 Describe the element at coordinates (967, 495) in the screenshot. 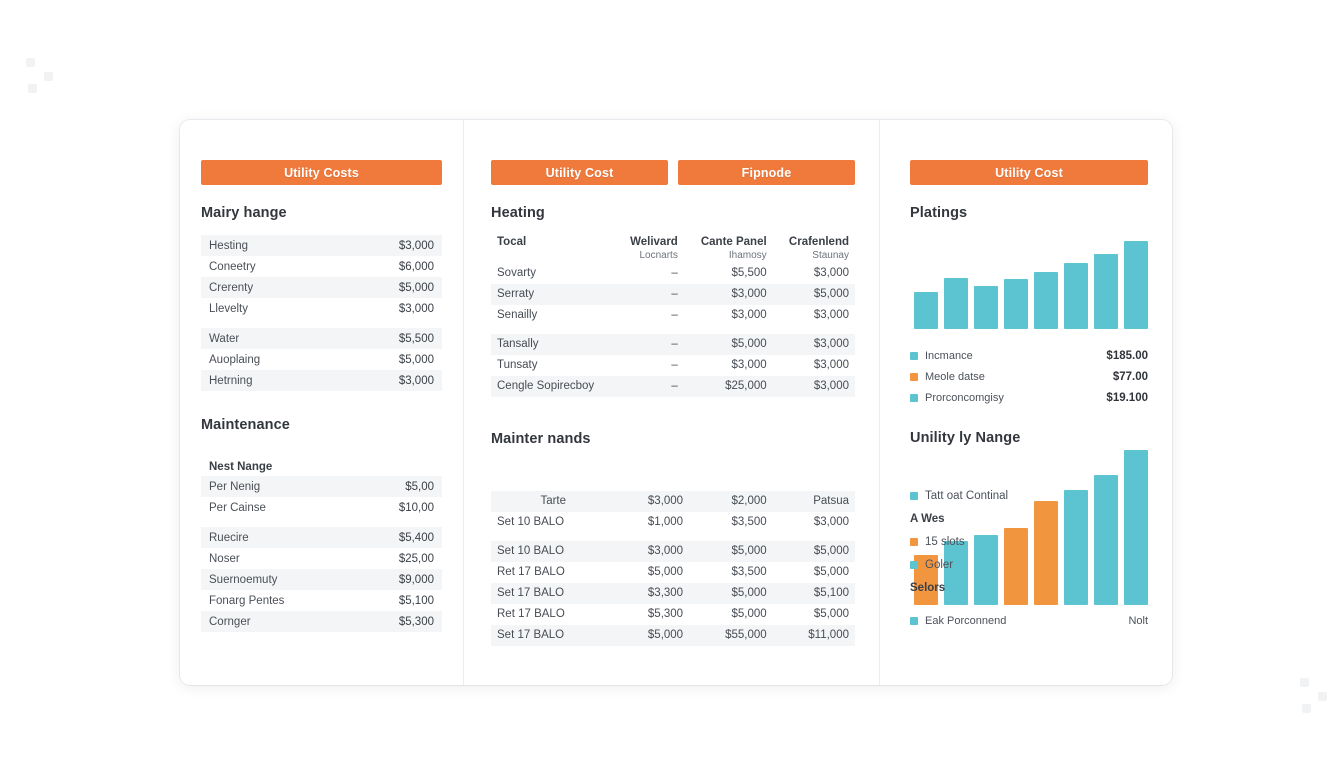

I see `legend-item-label: Tatt oat Continal` at that location.